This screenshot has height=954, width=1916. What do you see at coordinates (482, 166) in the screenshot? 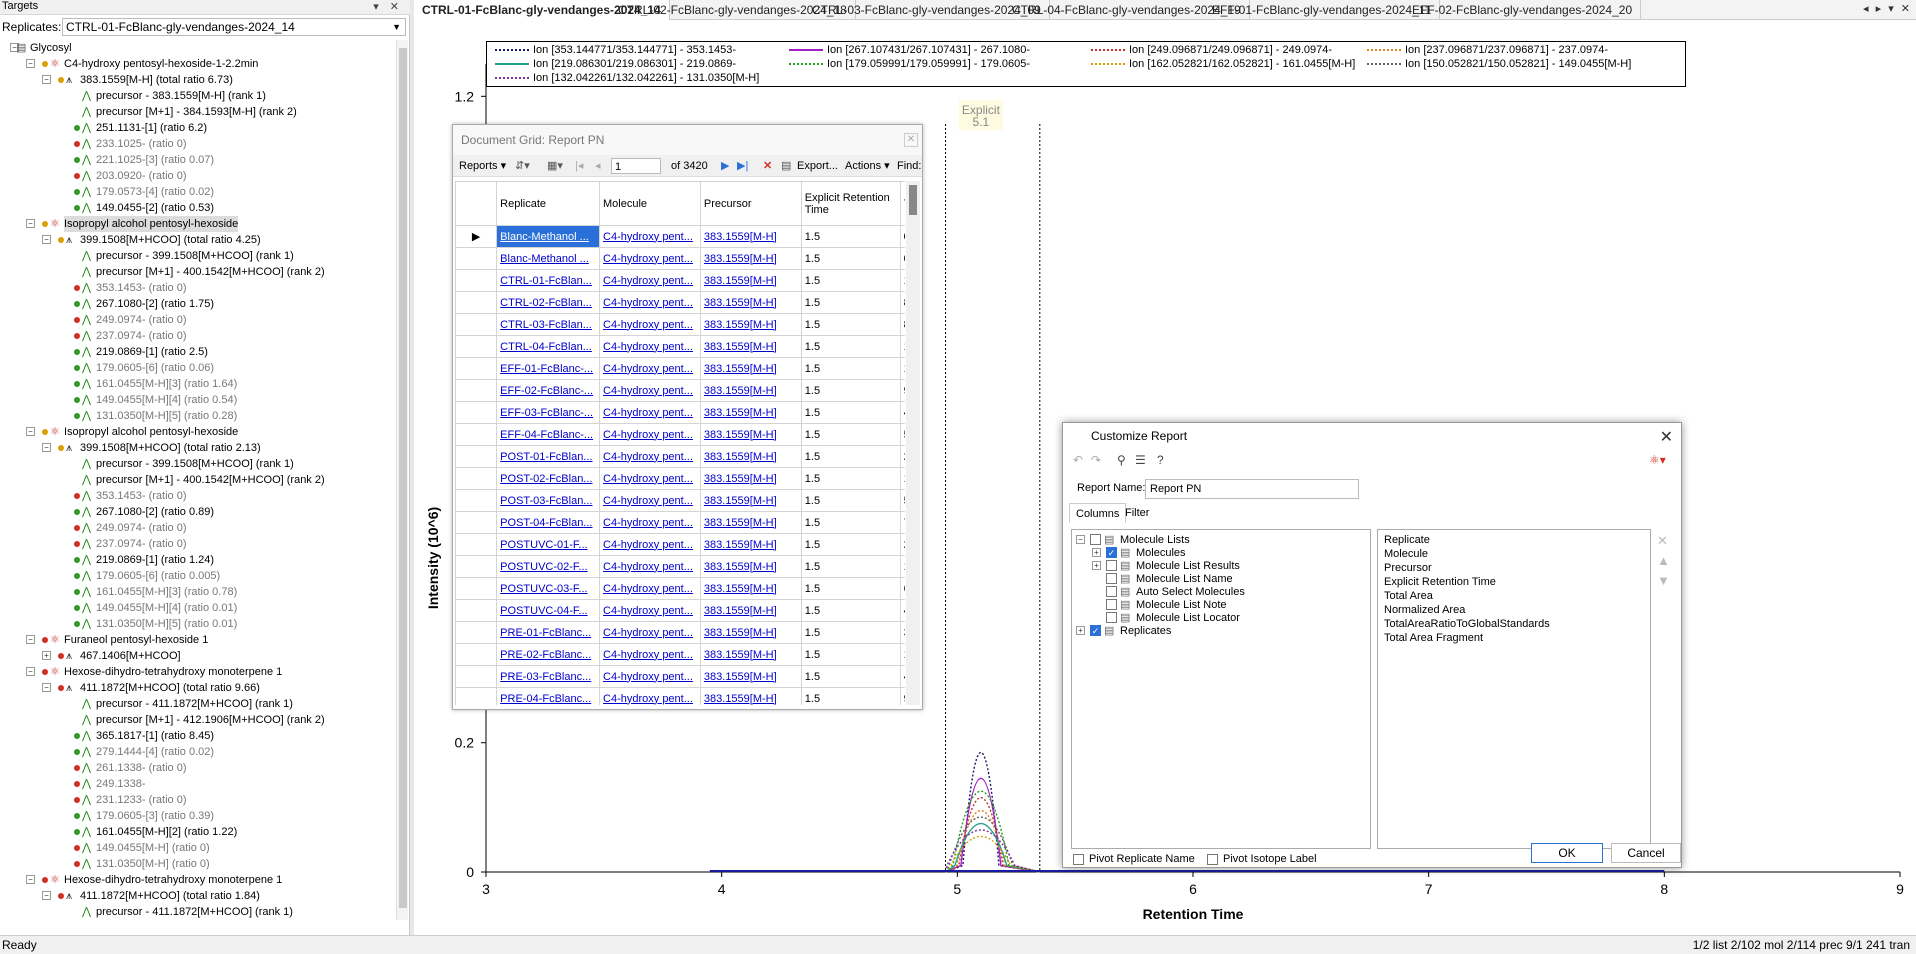
I see `reports-menu-button: Reports ▾` at bounding box center [482, 166].